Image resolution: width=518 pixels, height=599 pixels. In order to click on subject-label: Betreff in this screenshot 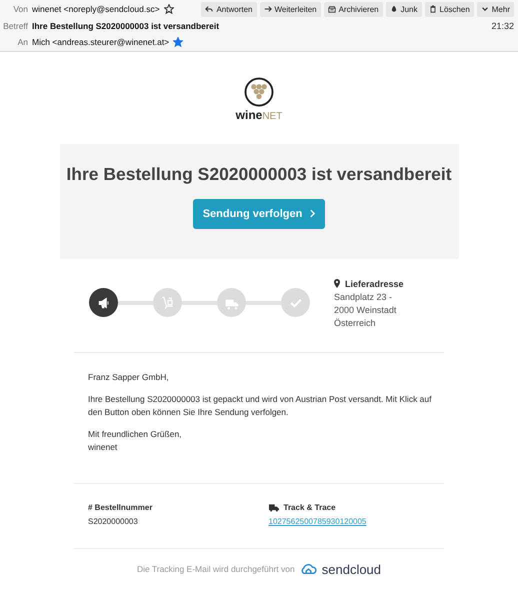, I will do `click(15, 25)`.